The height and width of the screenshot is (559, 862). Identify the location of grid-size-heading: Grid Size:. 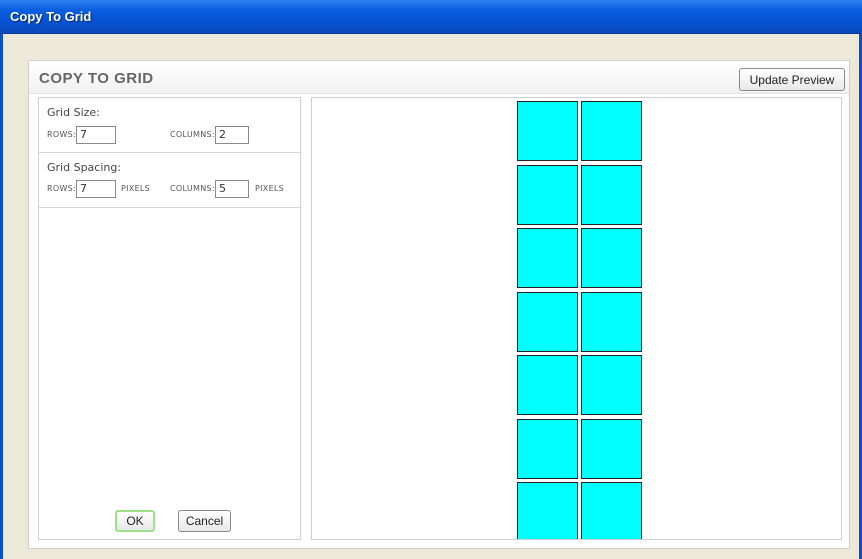
(73, 112).